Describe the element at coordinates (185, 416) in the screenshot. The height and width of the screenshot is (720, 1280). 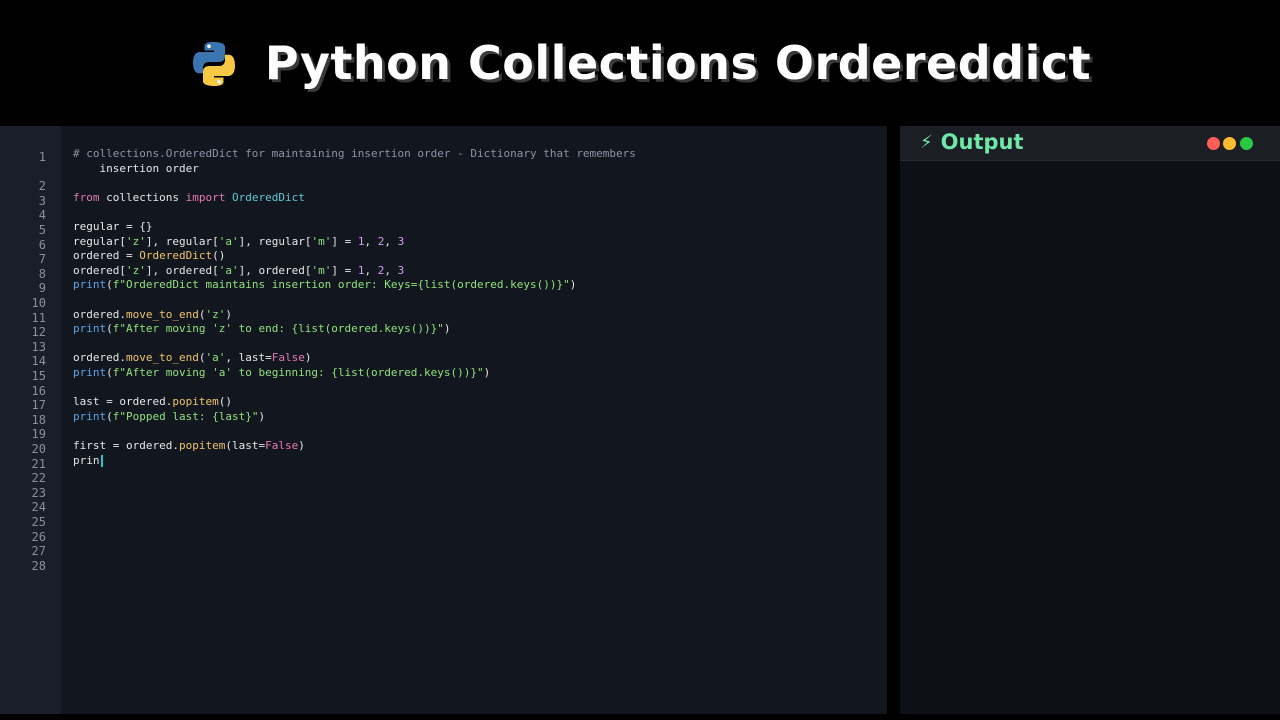
I see `code-token: f"Popped last: {last}"` at that location.